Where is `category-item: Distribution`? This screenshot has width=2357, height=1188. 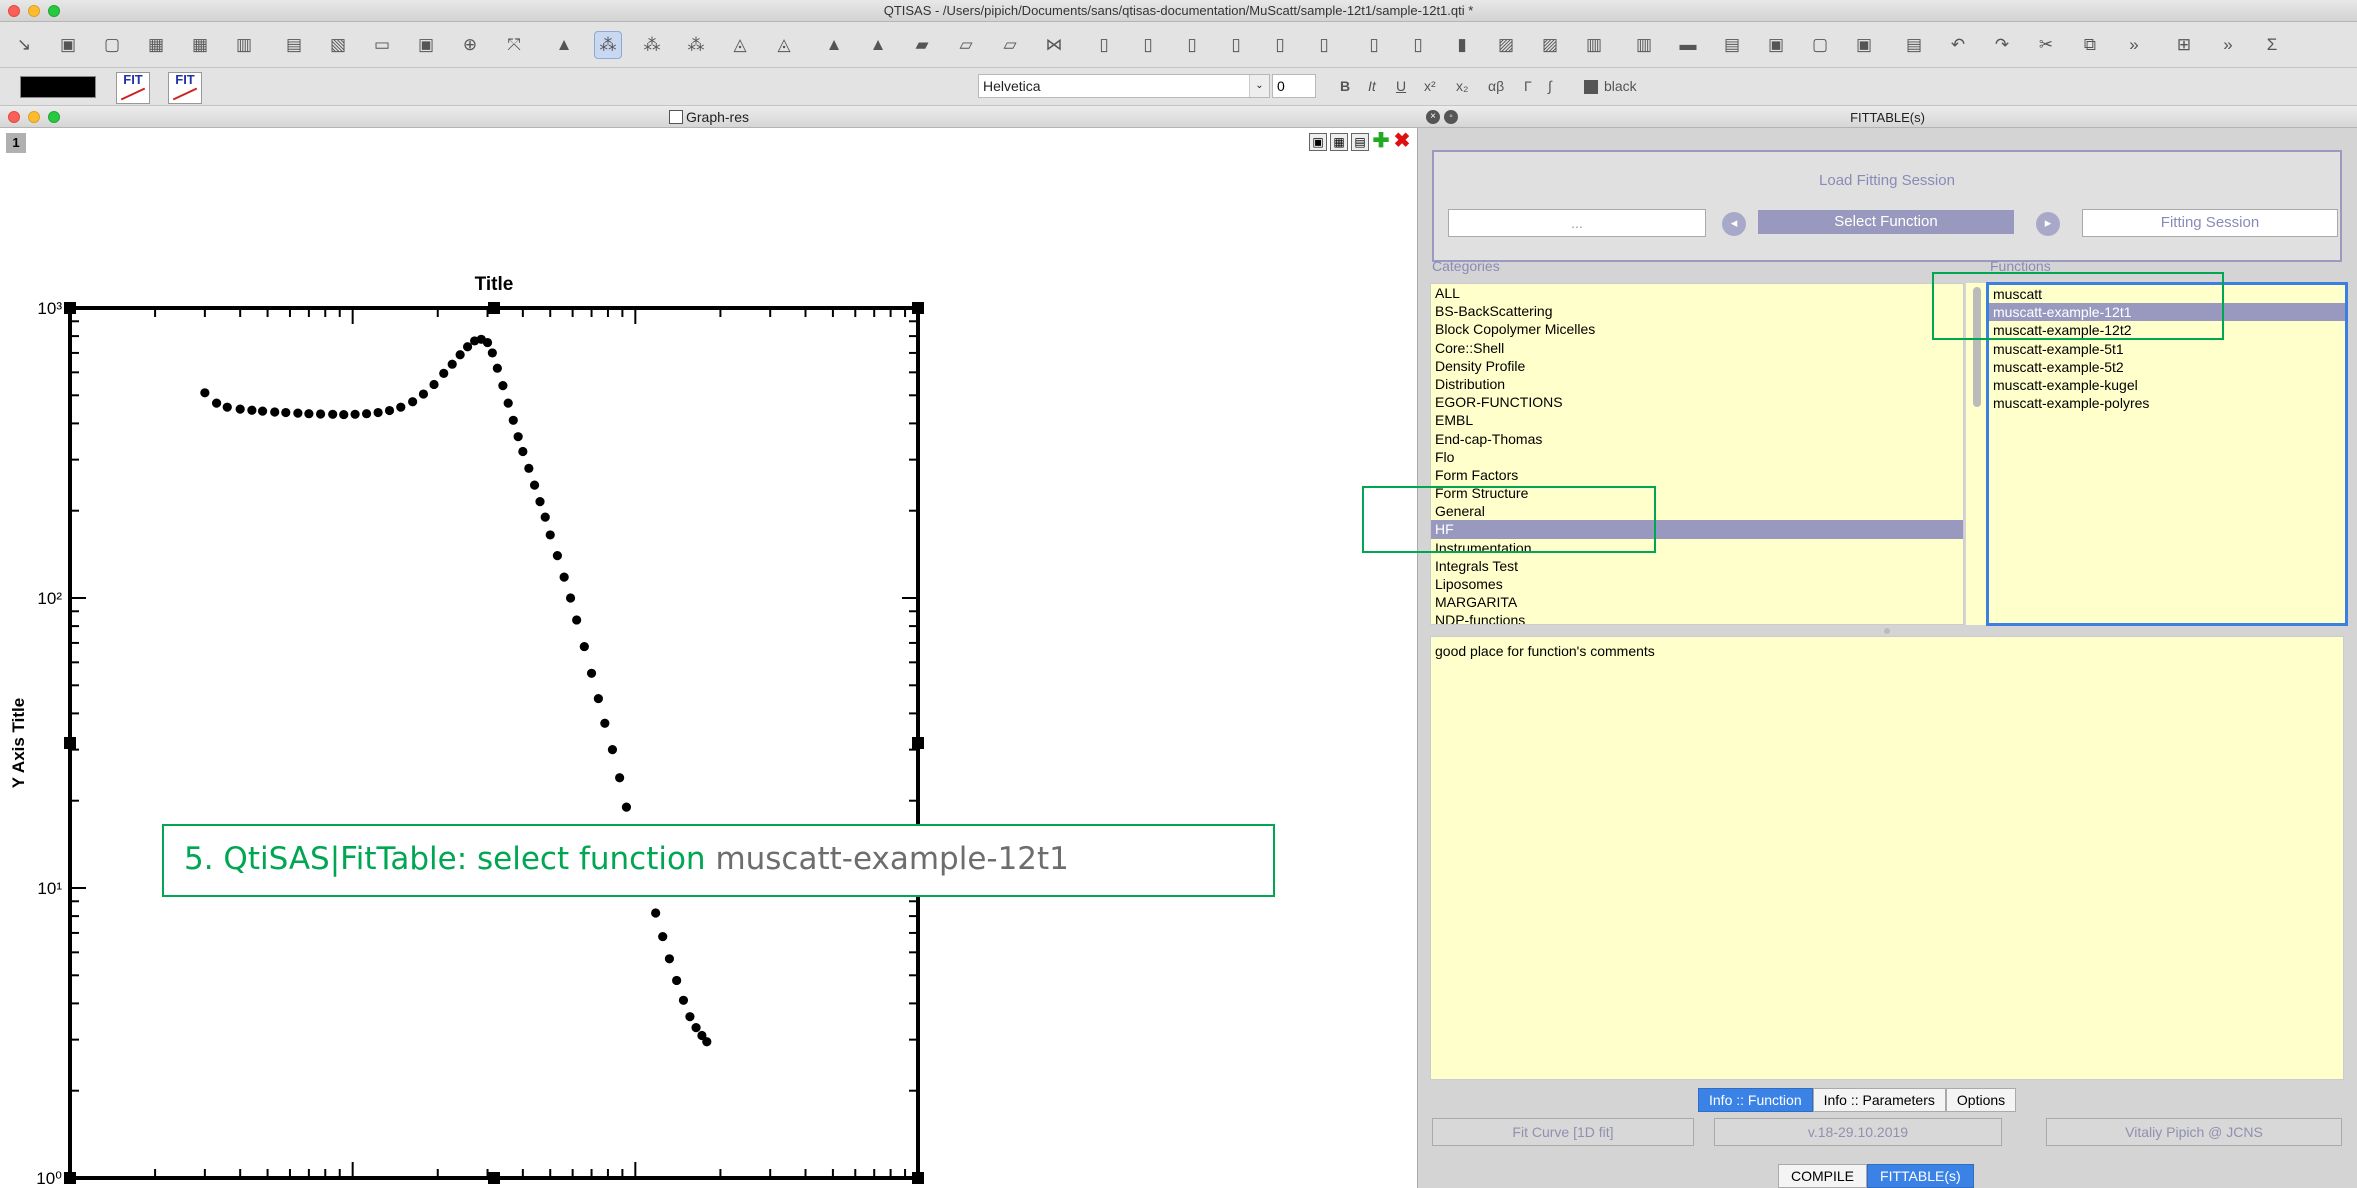
category-item: Distribution is located at coordinates (1697, 384).